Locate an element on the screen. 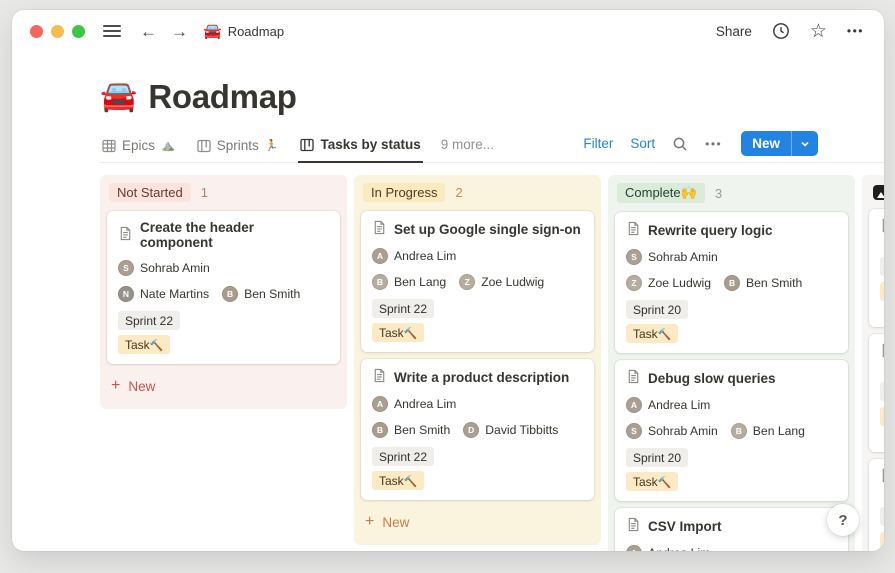 Image resolution: width=895 pixels, height=573 pixels. tab-label: Tasks by status is located at coordinates (370, 144).